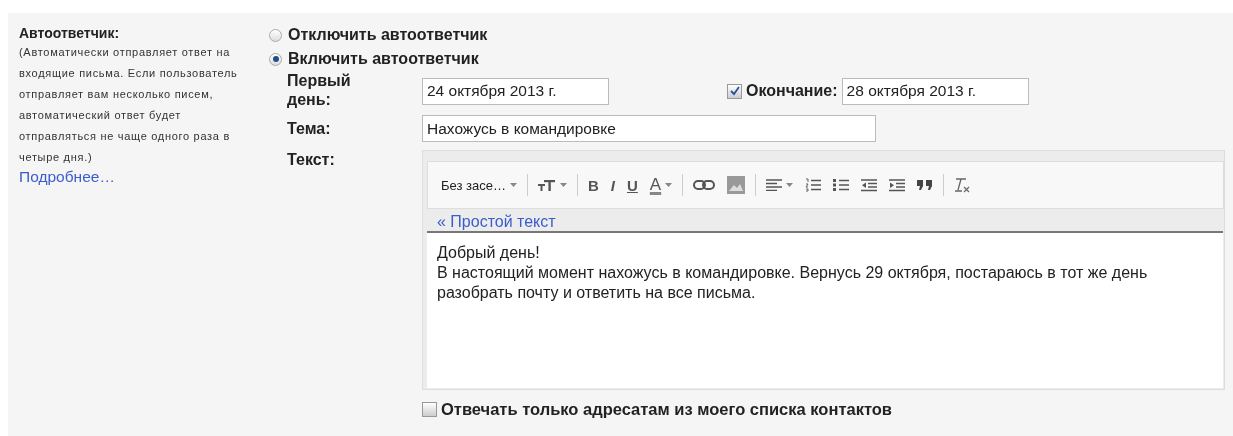 The width and height of the screenshot is (1233, 436). What do you see at coordinates (546, 185) in the screenshot?
I see `text-size-icon` at bounding box center [546, 185].